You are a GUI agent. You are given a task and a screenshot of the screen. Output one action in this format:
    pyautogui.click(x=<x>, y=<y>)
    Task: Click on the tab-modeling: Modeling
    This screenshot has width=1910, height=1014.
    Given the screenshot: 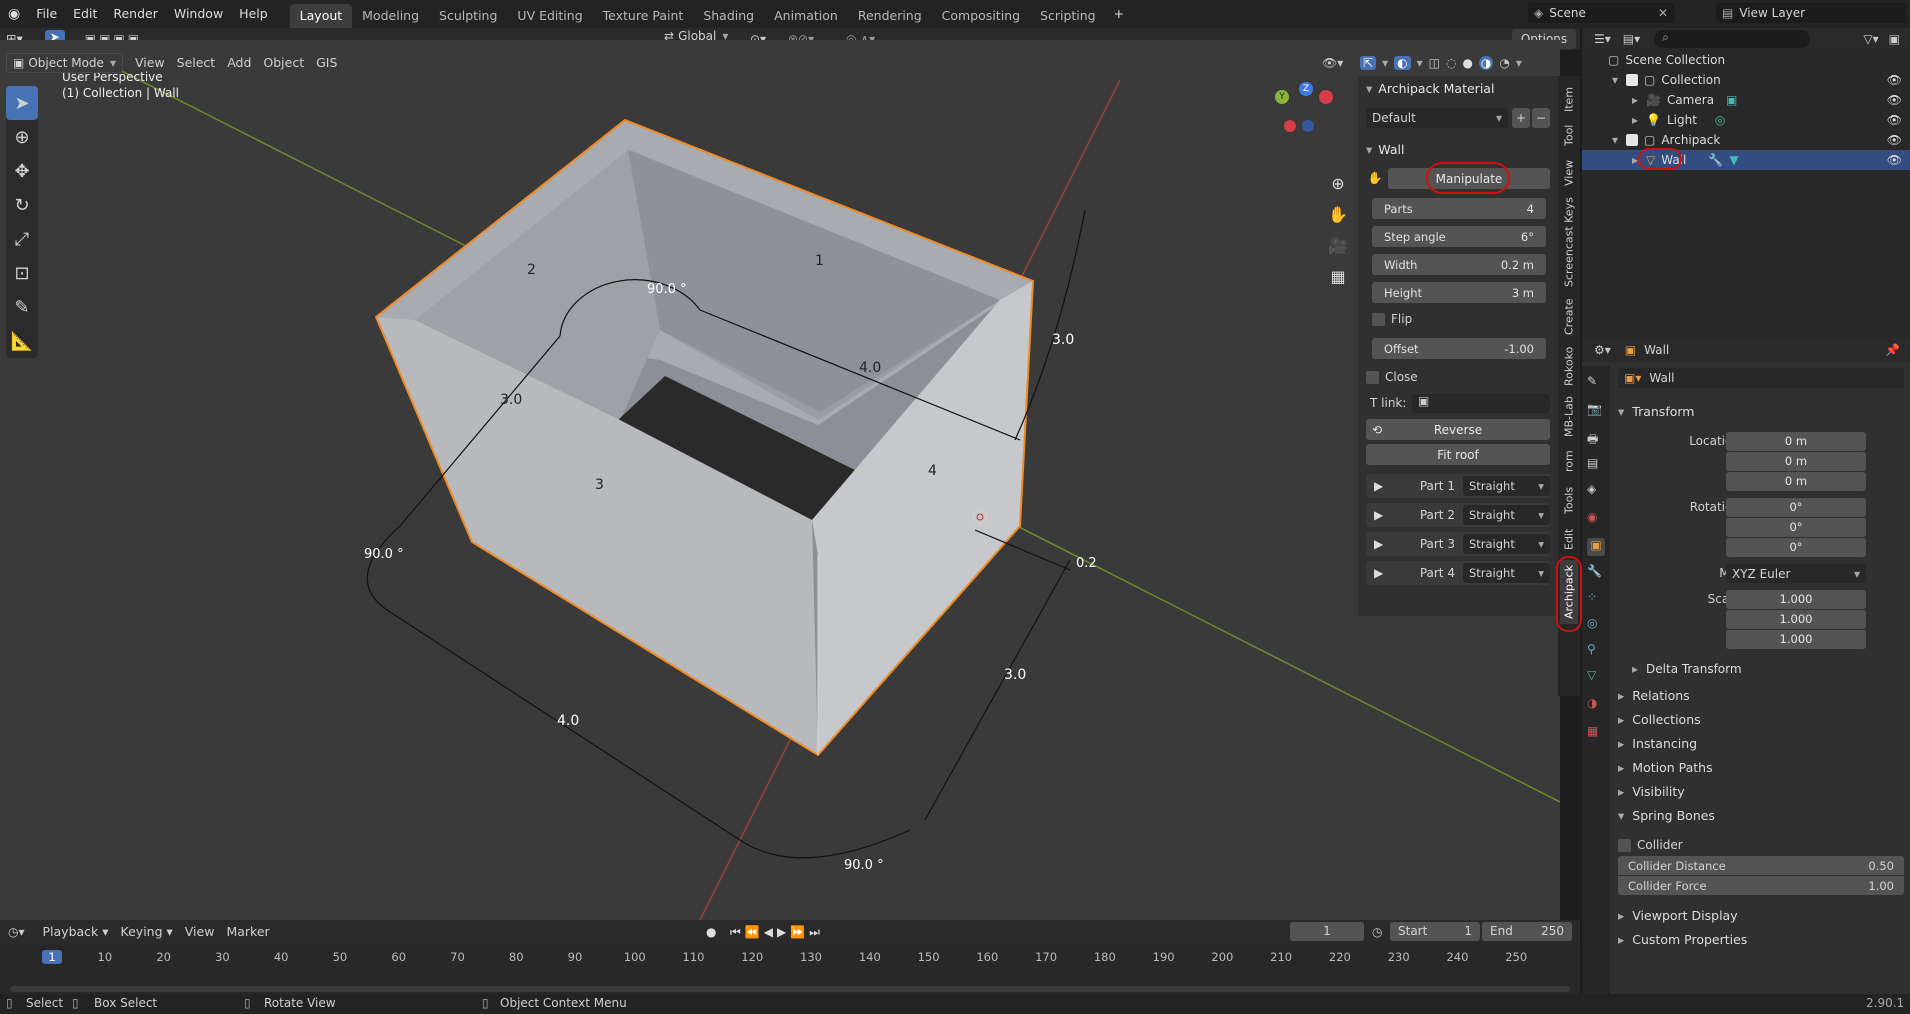 What is the action you would take?
    pyautogui.click(x=390, y=16)
    